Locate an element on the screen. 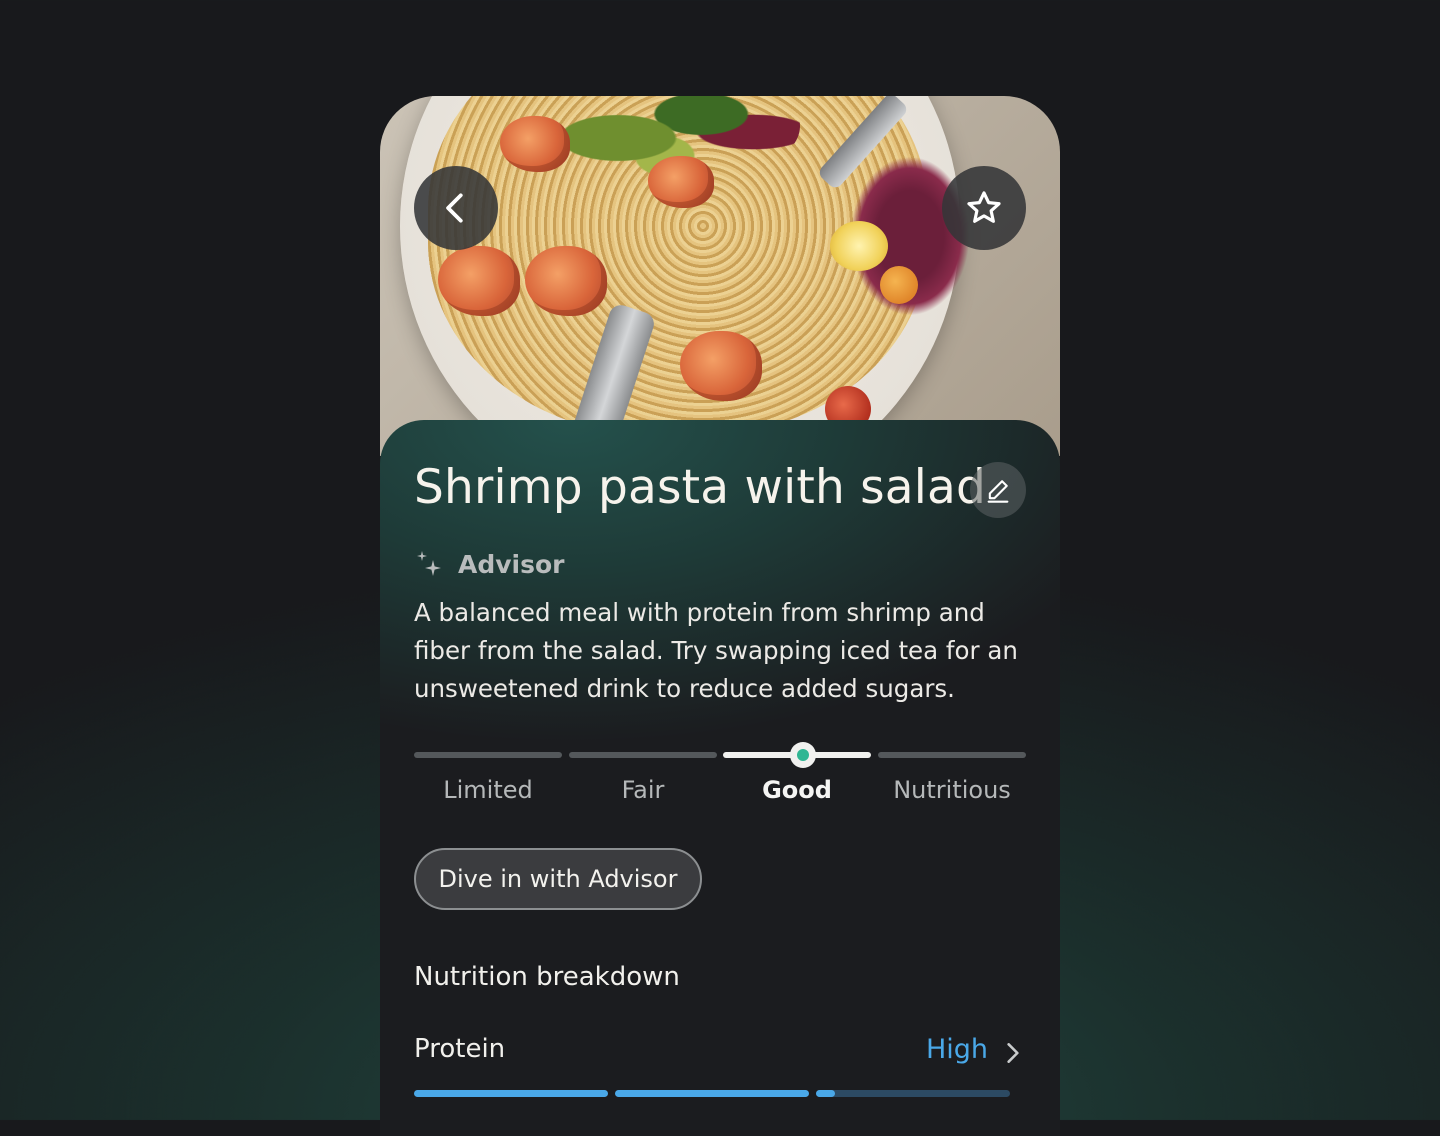  rating-indicator-dot is located at coordinates (803, 755).